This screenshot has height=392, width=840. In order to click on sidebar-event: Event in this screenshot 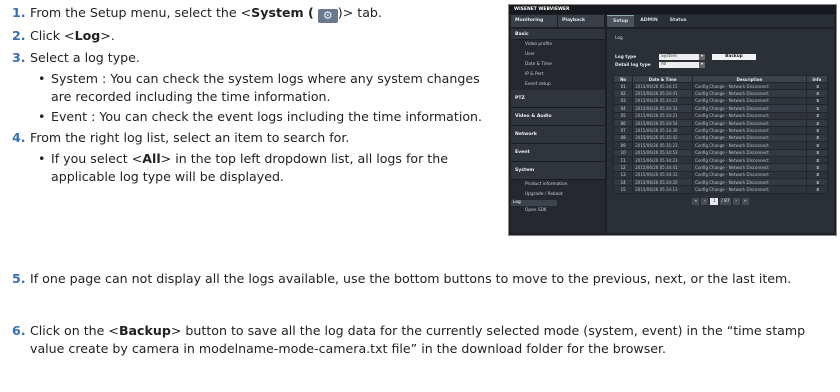, I will do `click(558, 153)`.